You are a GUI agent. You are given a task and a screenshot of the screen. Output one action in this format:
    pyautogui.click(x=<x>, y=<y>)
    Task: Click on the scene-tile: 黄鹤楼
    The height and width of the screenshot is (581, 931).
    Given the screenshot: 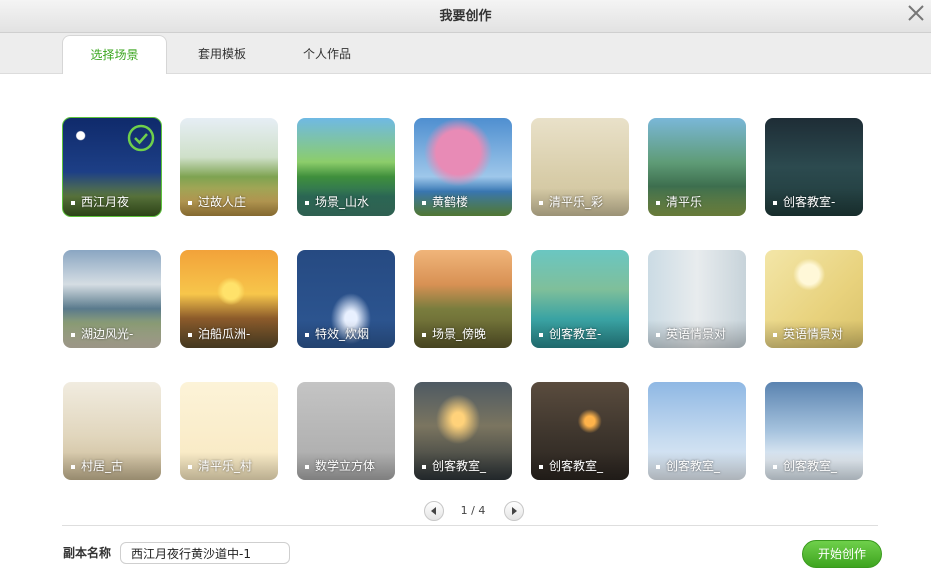 What is the action you would take?
    pyautogui.click(x=463, y=167)
    